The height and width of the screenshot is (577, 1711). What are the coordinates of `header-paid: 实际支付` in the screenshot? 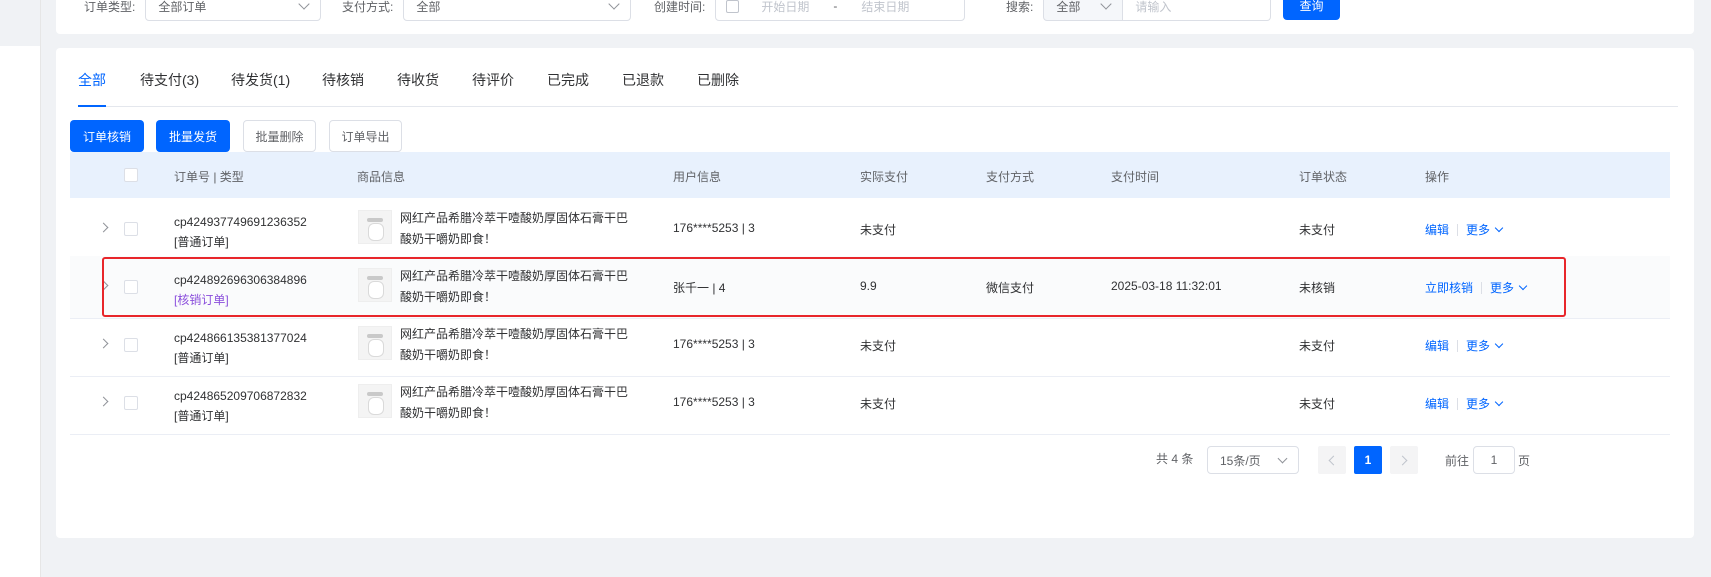 It's located at (884, 177).